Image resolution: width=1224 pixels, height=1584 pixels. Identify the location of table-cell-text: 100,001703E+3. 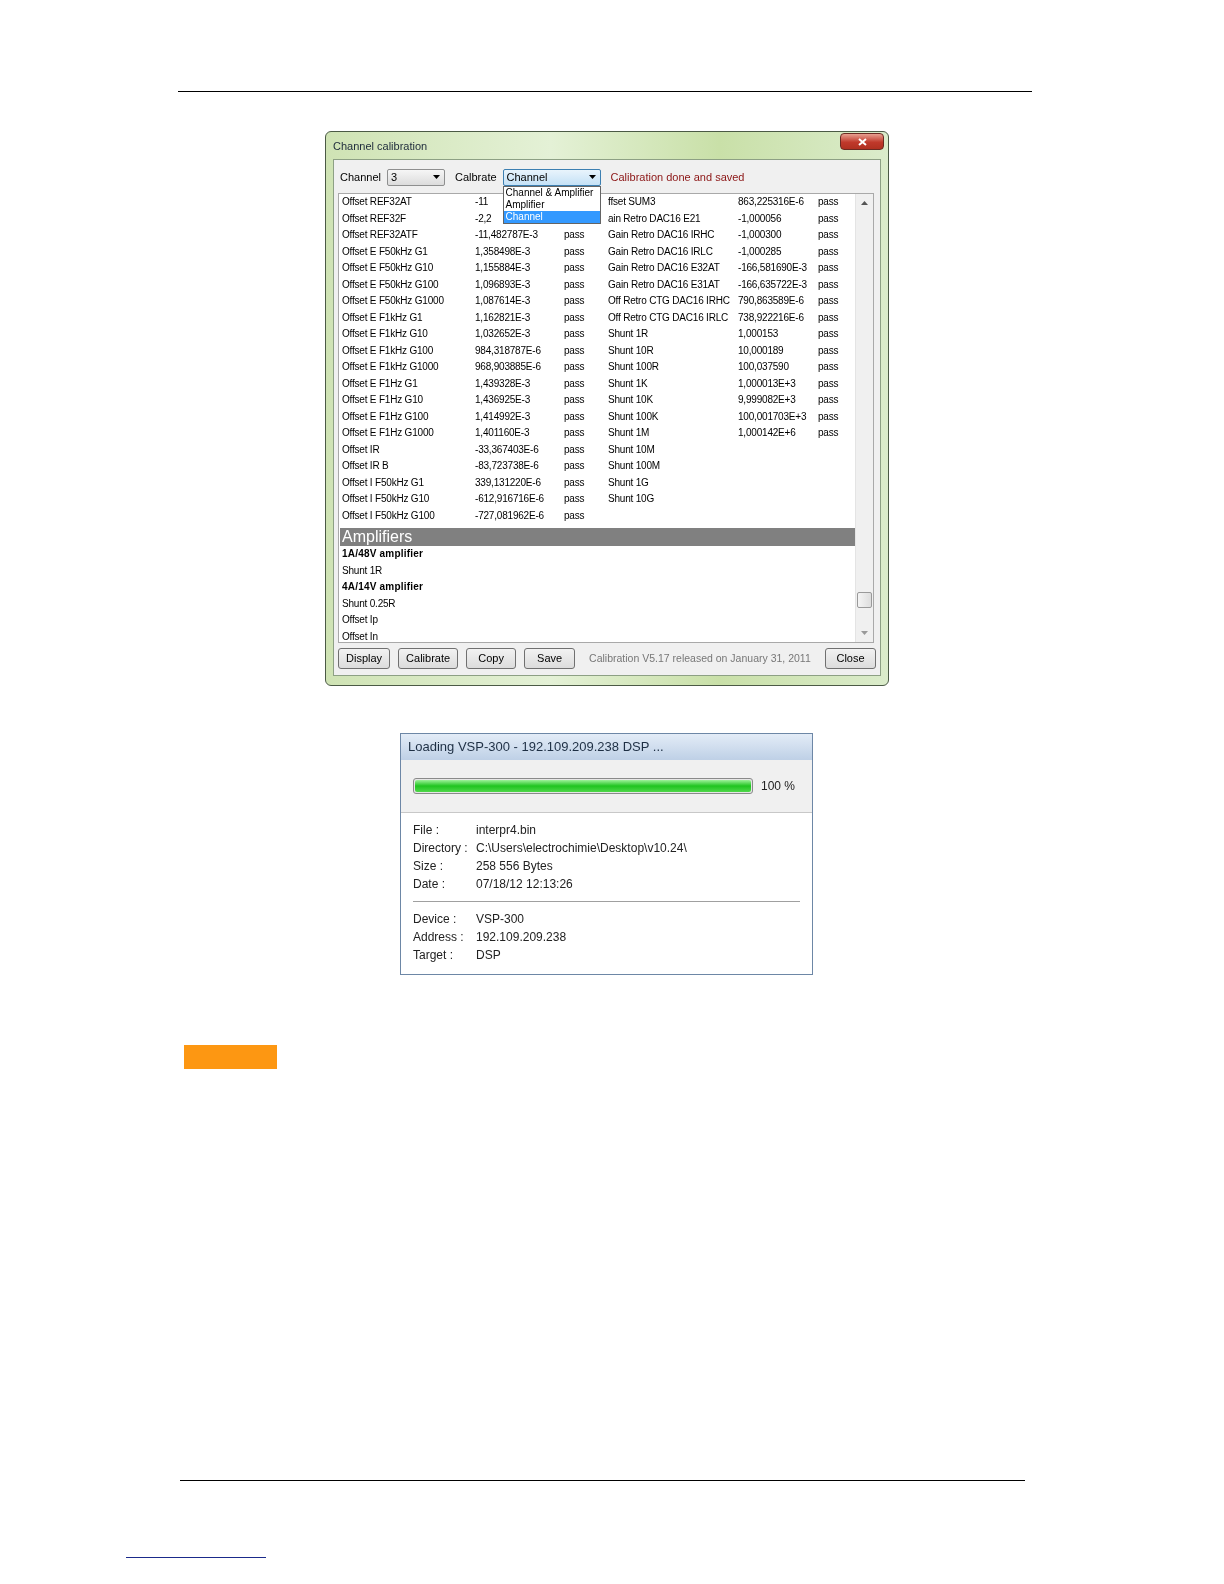
(772, 416).